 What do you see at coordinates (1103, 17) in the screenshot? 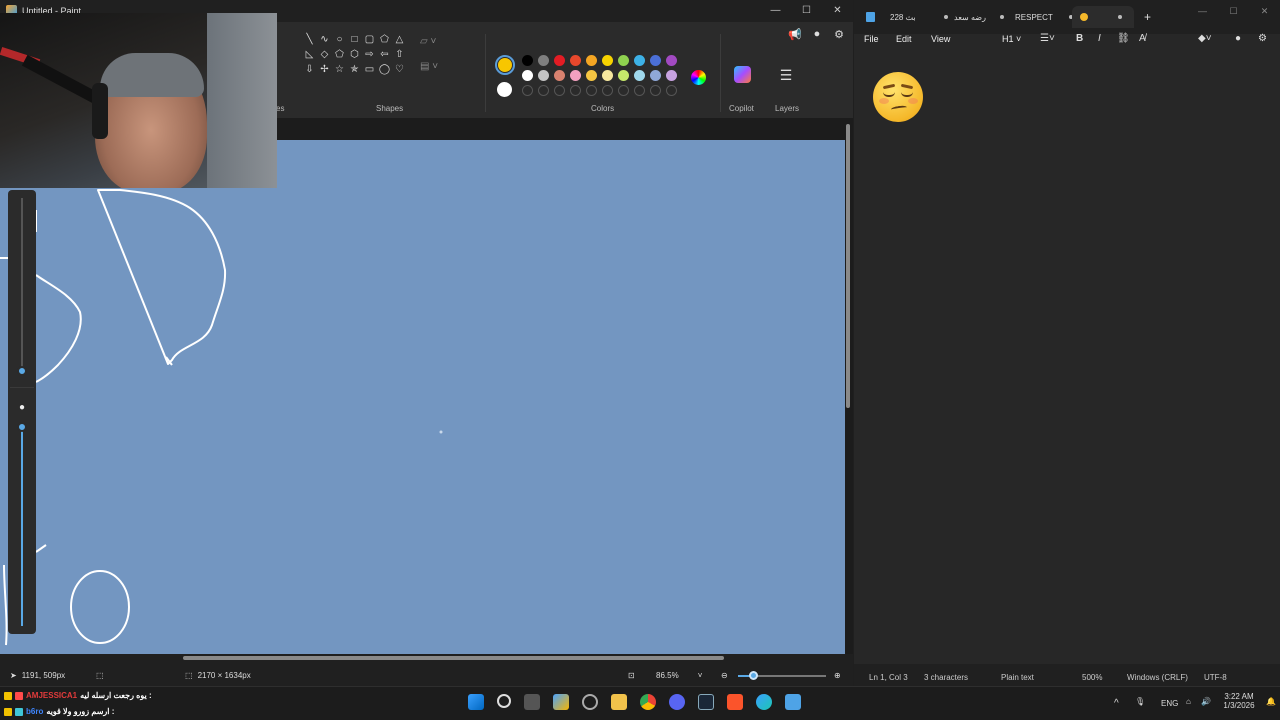
I see `tab-active` at bounding box center [1103, 17].